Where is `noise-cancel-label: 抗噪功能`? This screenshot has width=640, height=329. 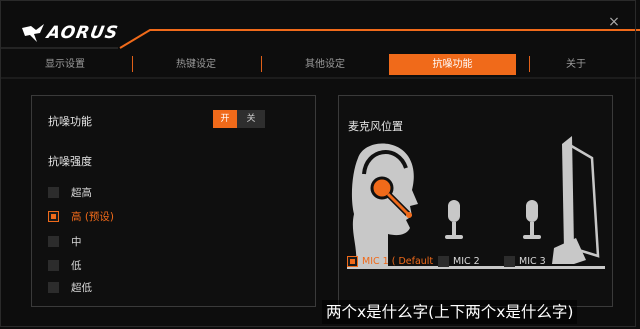
noise-cancel-label: 抗噪功能 is located at coordinates (70, 121).